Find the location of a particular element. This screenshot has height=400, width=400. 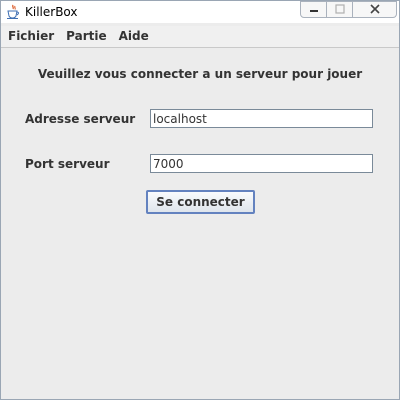

minimize-button is located at coordinates (313, 9).